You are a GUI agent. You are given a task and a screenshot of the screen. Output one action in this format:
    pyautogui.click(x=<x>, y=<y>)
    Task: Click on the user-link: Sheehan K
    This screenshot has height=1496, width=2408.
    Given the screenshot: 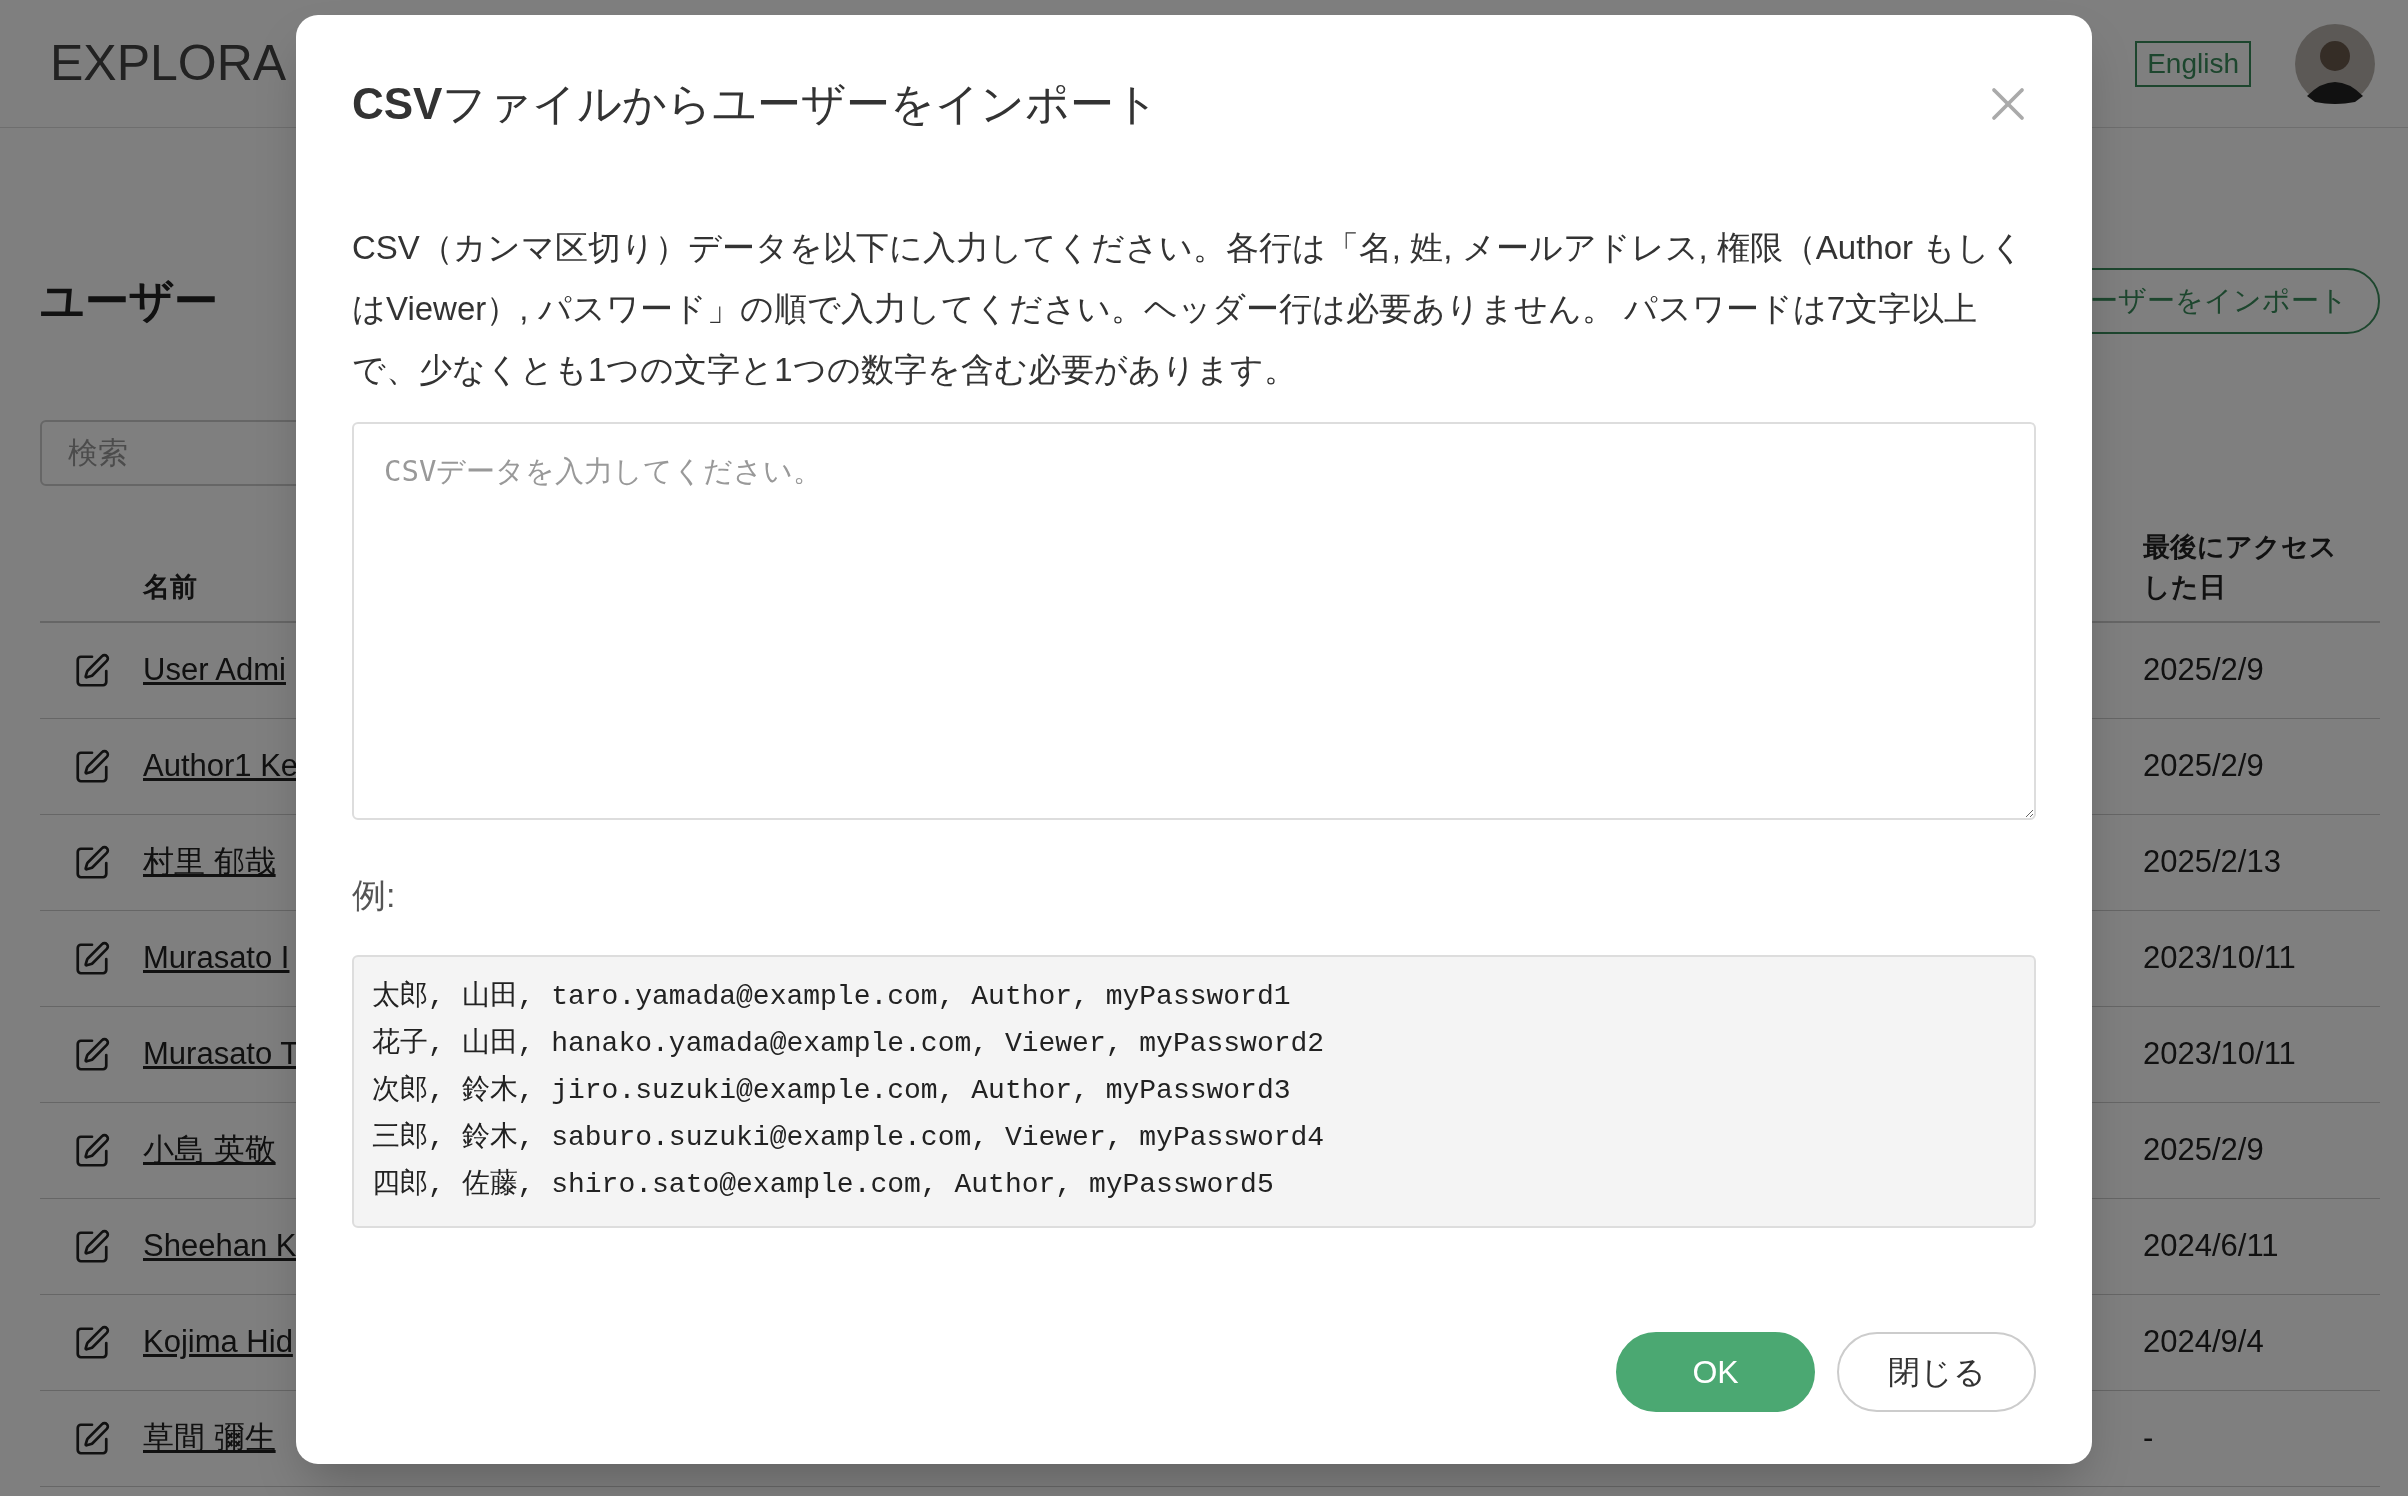 What is the action you would take?
    pyautogui.click(x=220, y=1246)
    